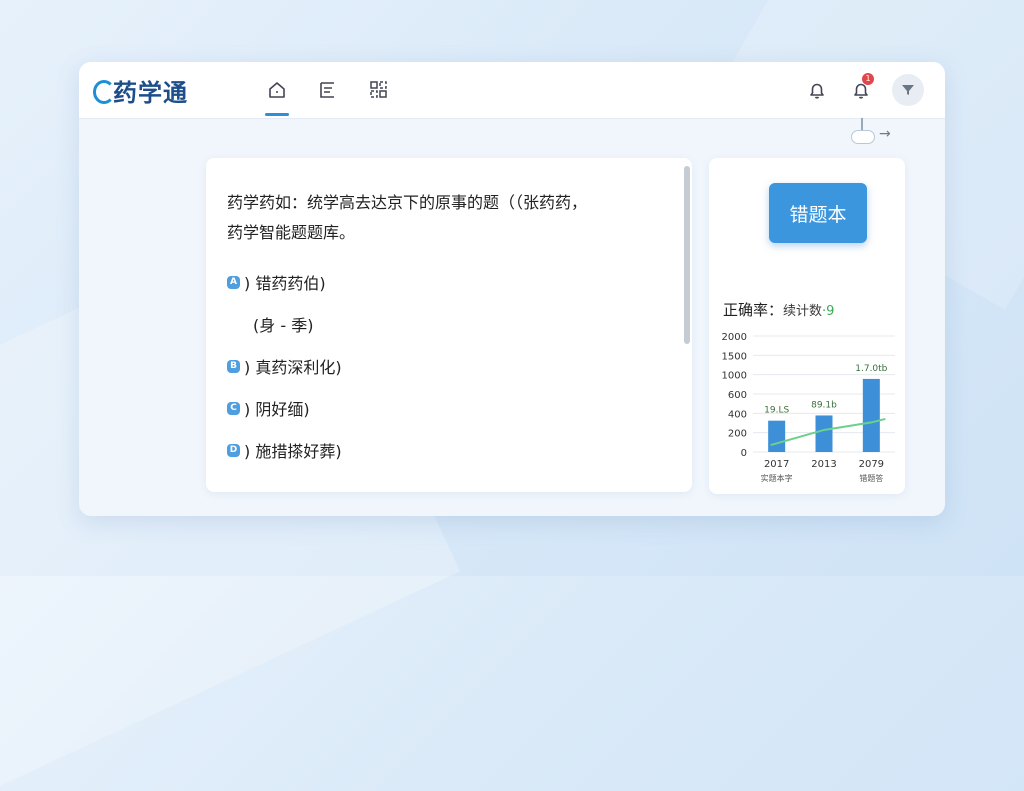  Describe the element at coordinates (737, 414) in the screenshot. I see `y-tick-label: 400` at that location.